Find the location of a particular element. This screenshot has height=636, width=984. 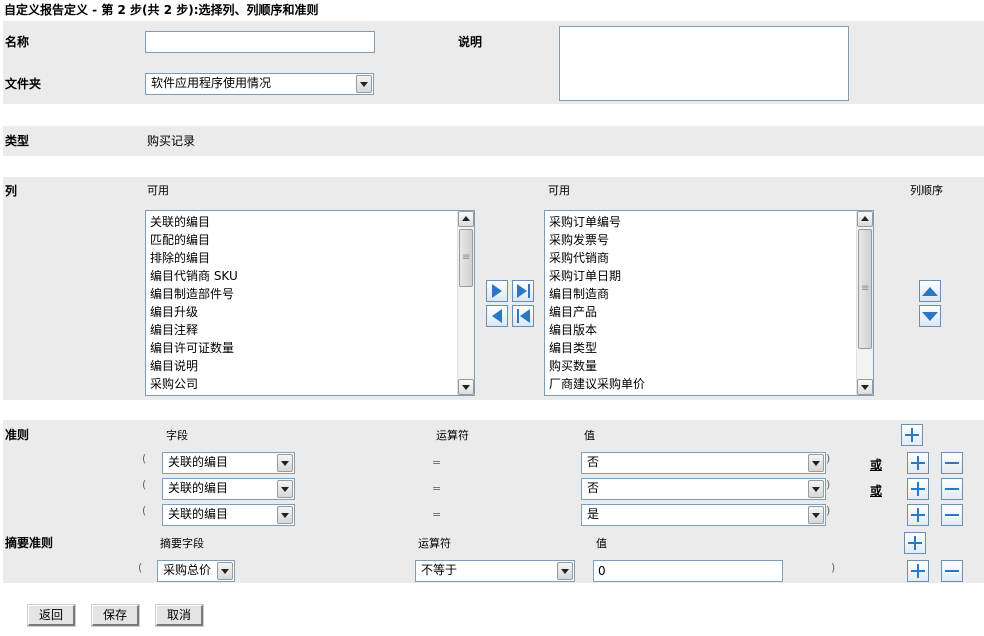

add-all-columns-button is located at coordinates (523, 291).